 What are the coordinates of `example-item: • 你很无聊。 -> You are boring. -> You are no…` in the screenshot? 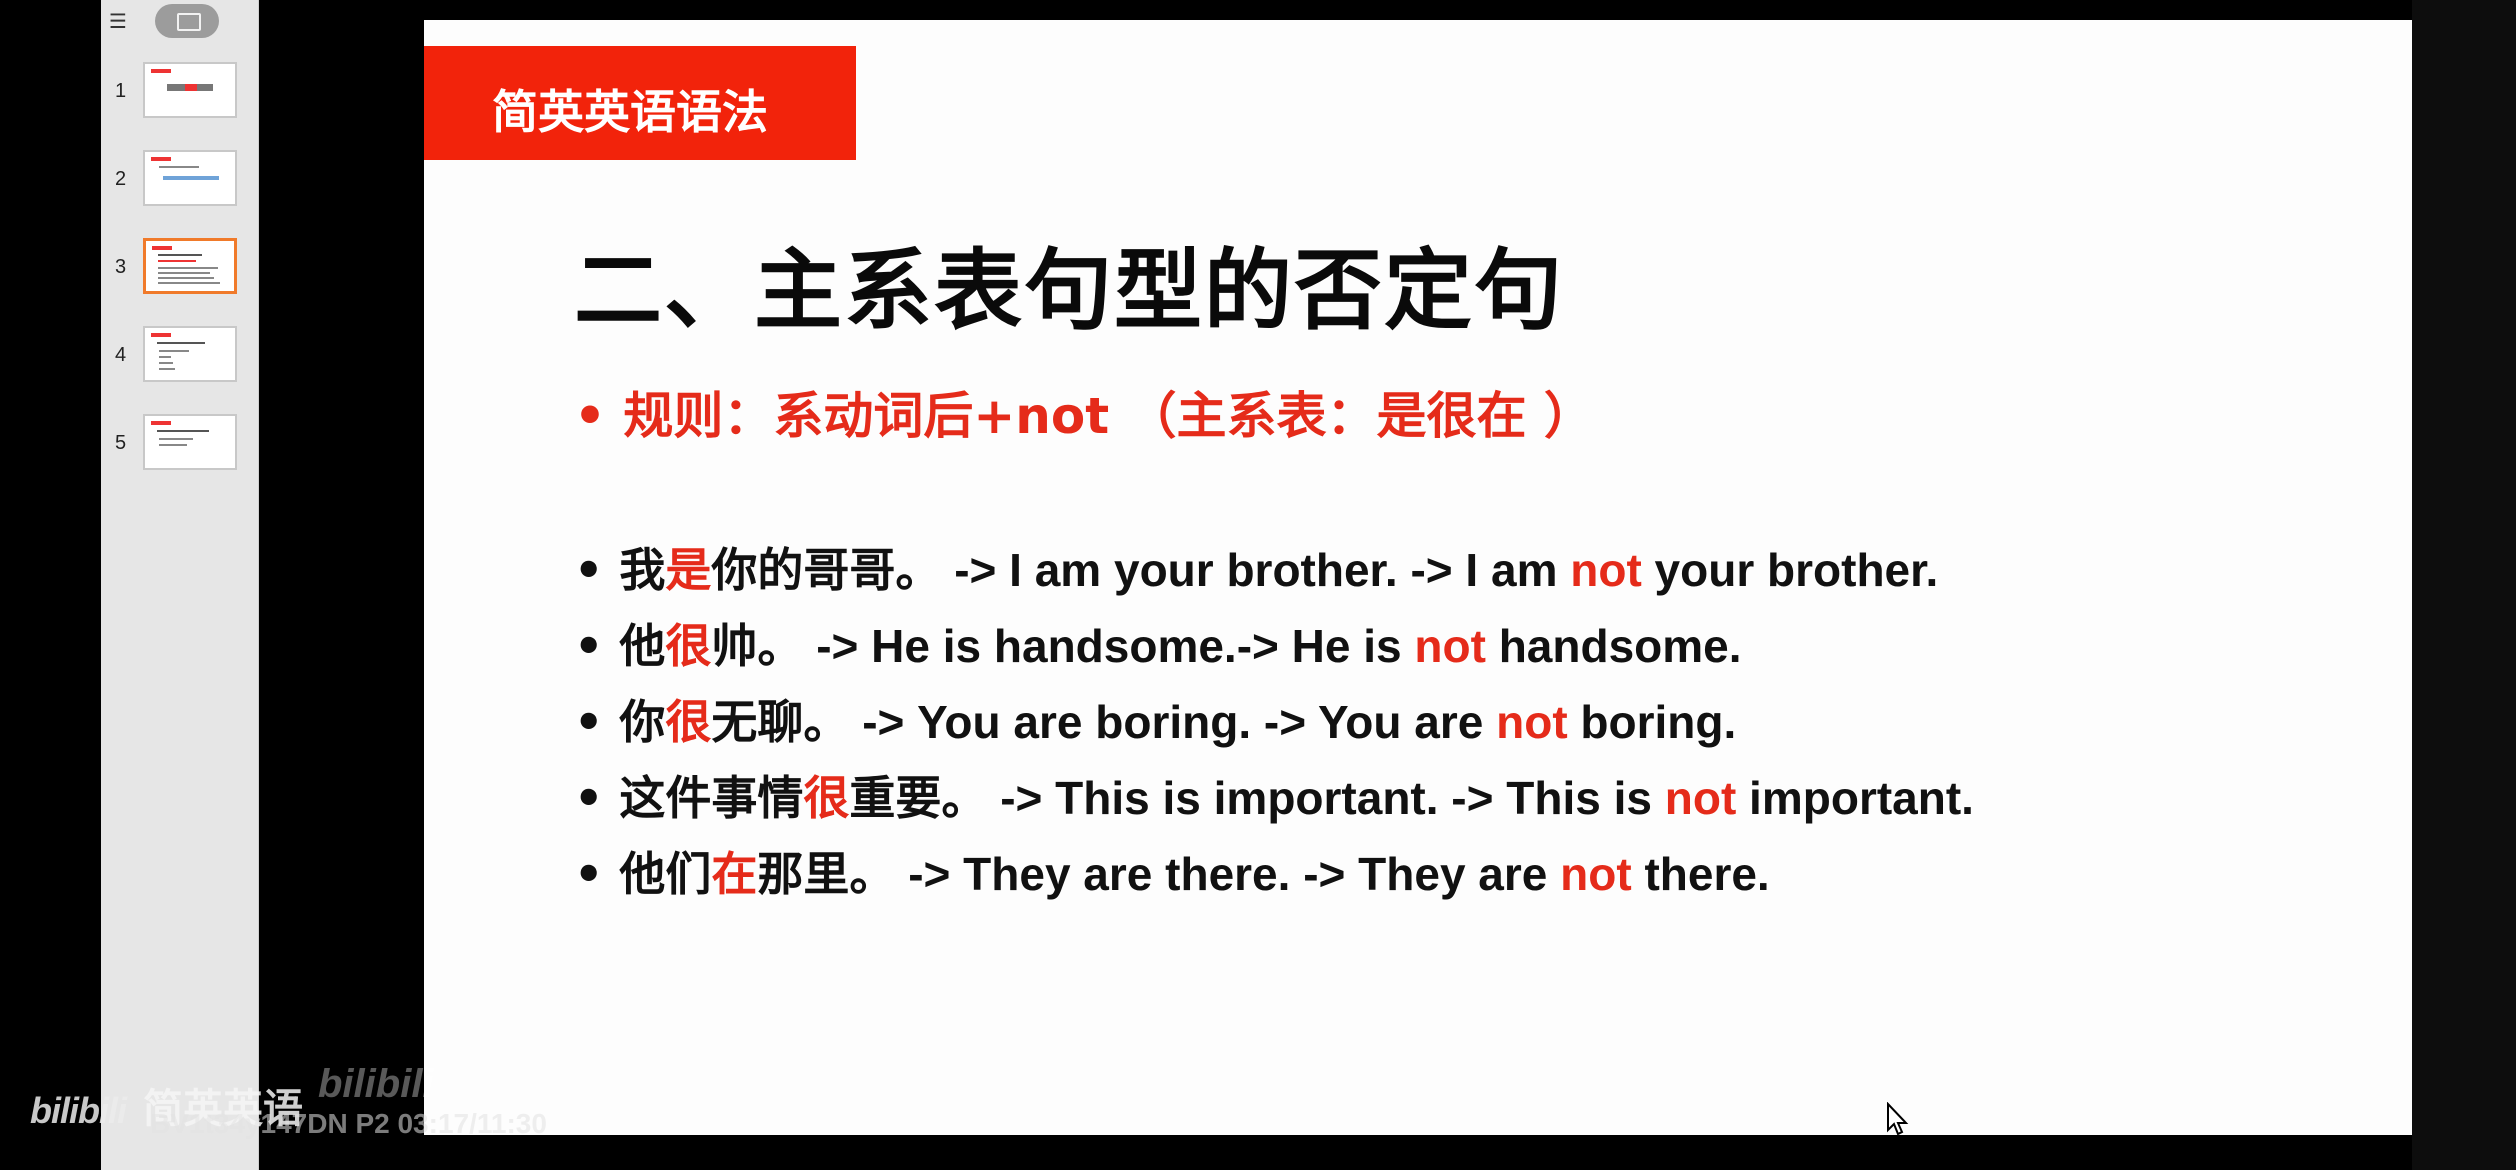 It's located at (1155, 722).